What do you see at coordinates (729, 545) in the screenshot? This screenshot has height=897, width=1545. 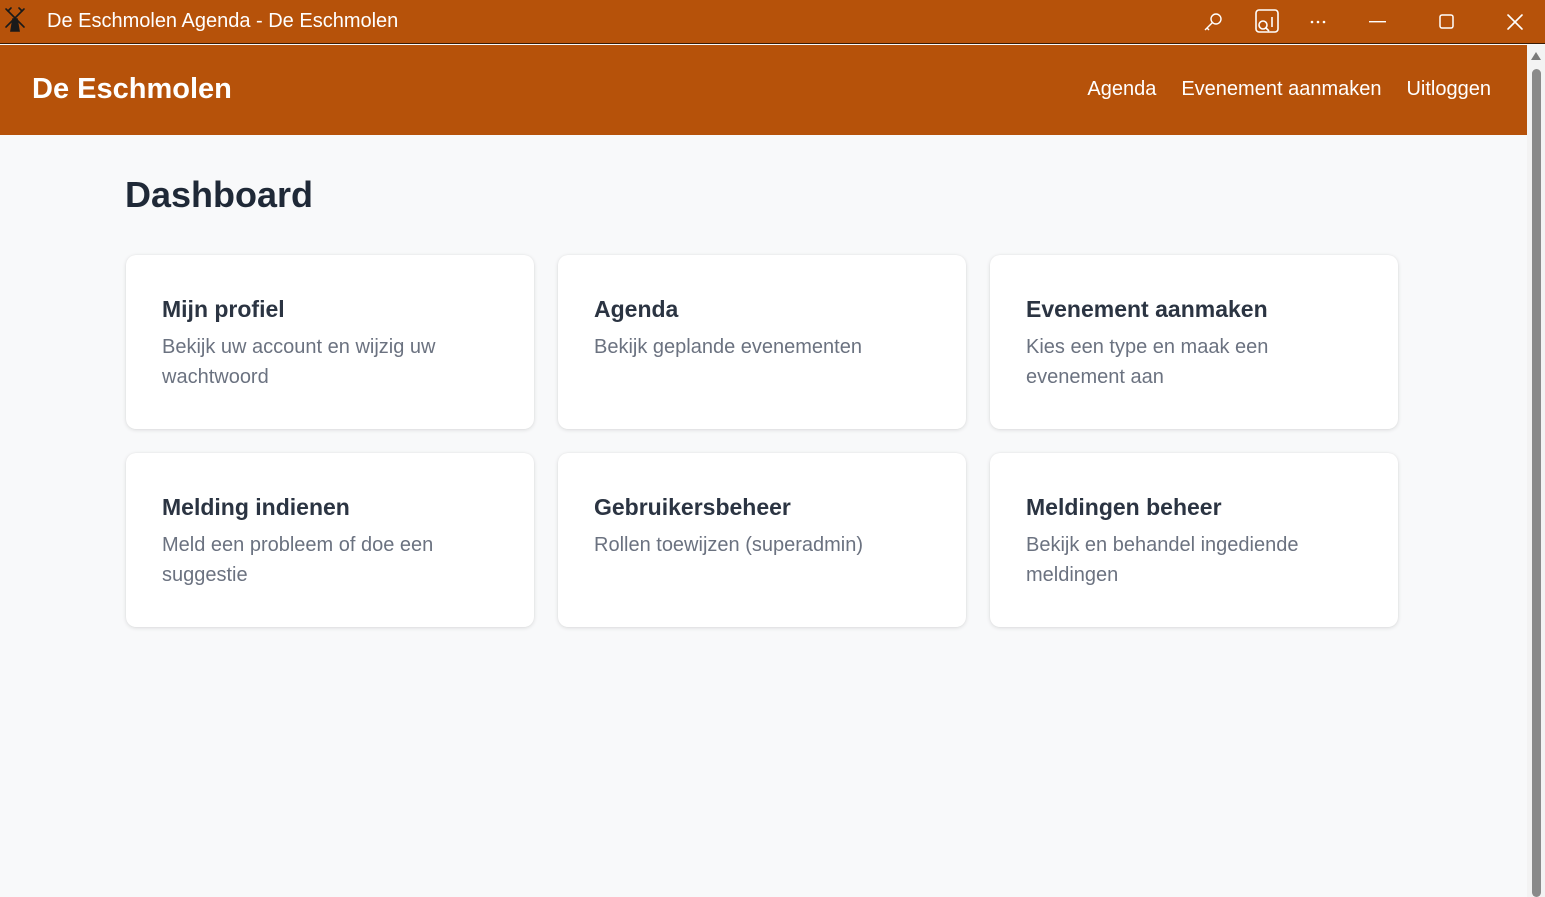 I see `card-description: Rollen toewijzen (superadmin)` at bounding box center [729, 545].